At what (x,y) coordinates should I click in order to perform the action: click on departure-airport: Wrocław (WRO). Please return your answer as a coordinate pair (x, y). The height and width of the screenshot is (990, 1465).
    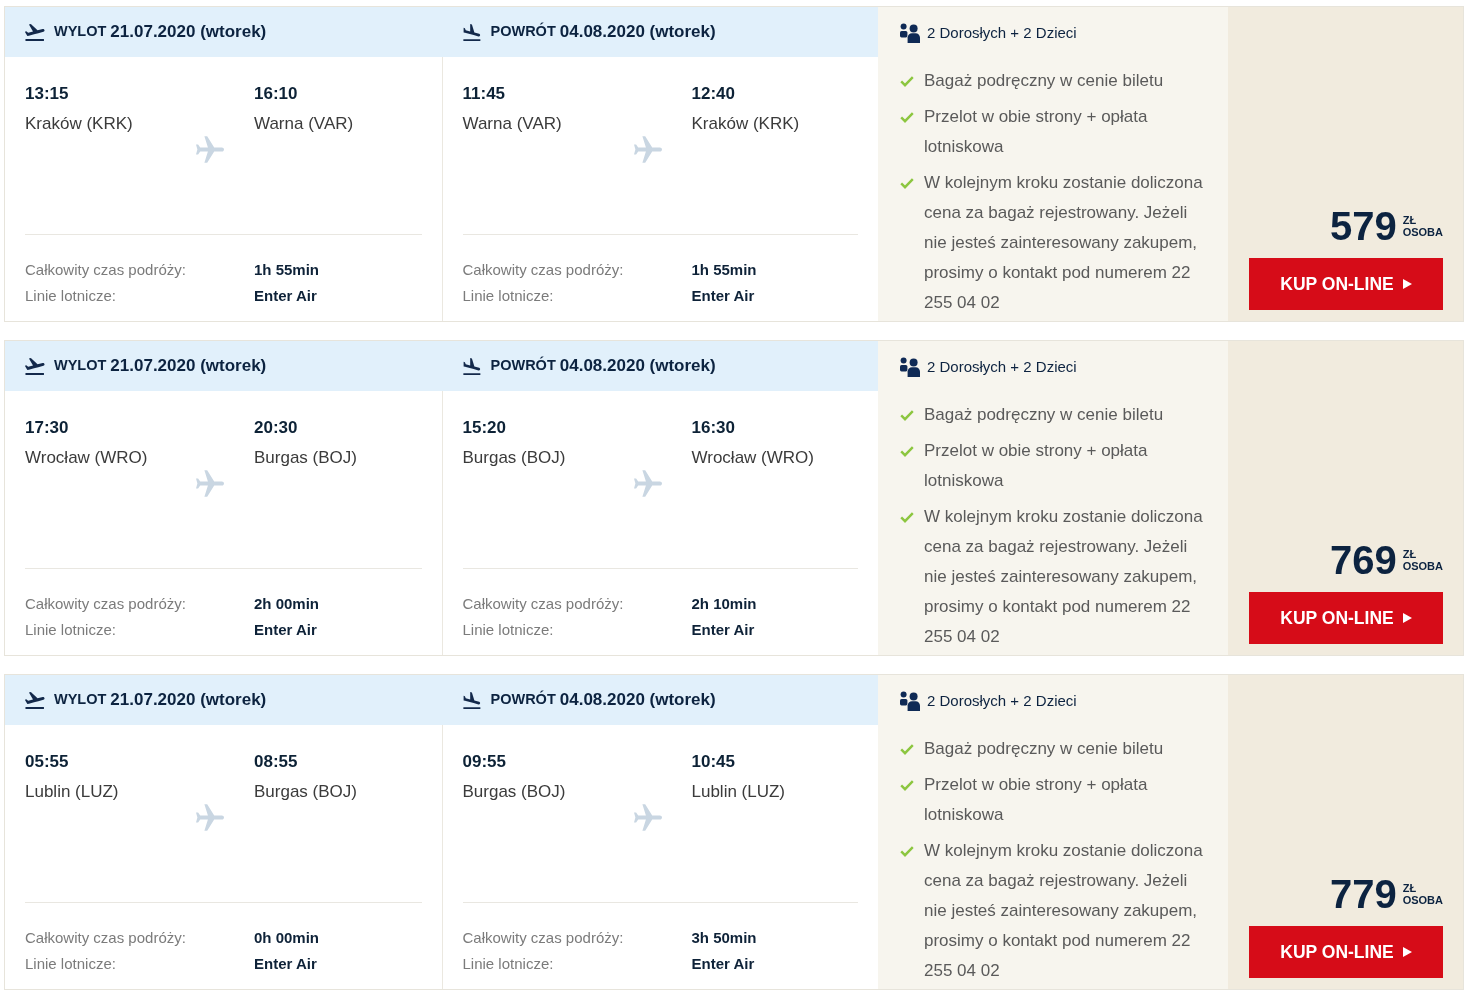
    Looking at the image, I should click on (87, 458).